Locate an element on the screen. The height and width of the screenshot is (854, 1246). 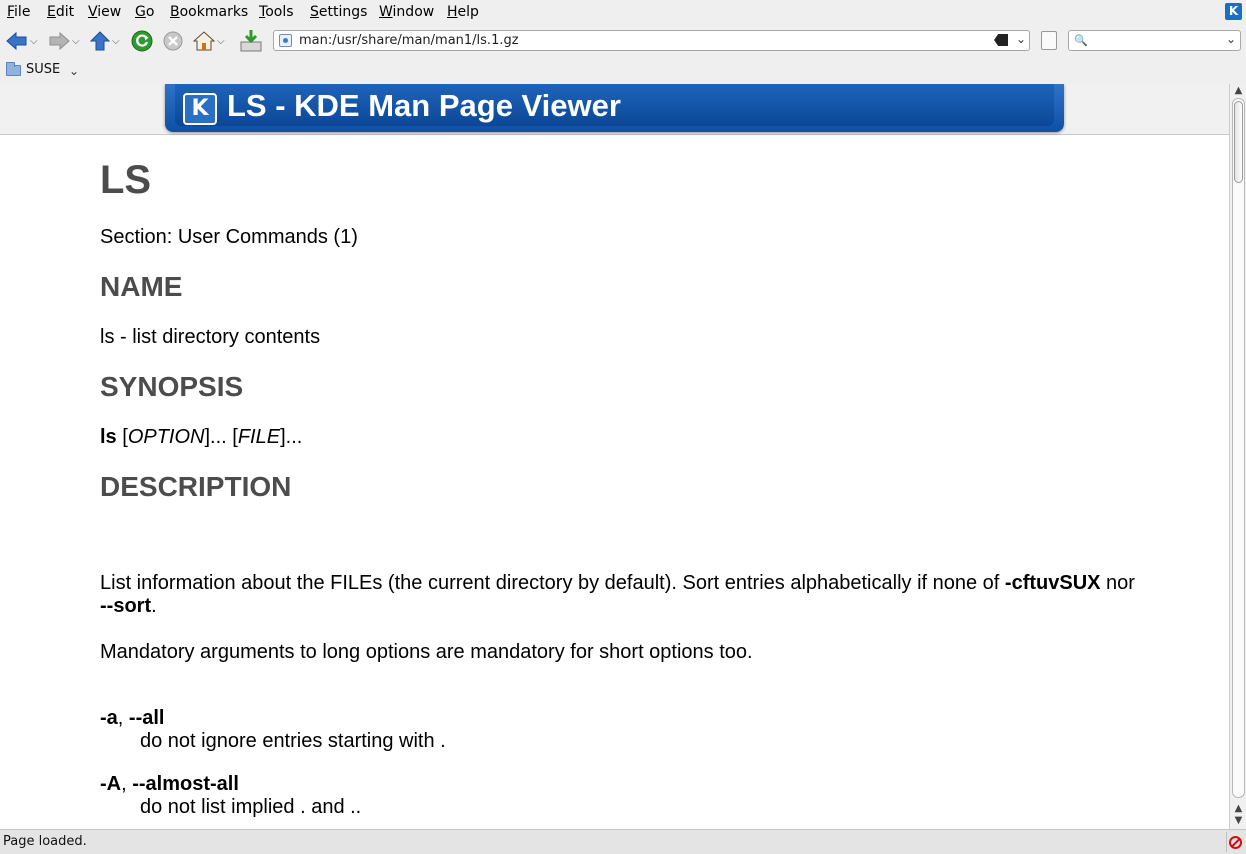
menu-go: Go is located at coordinates (144, 12).